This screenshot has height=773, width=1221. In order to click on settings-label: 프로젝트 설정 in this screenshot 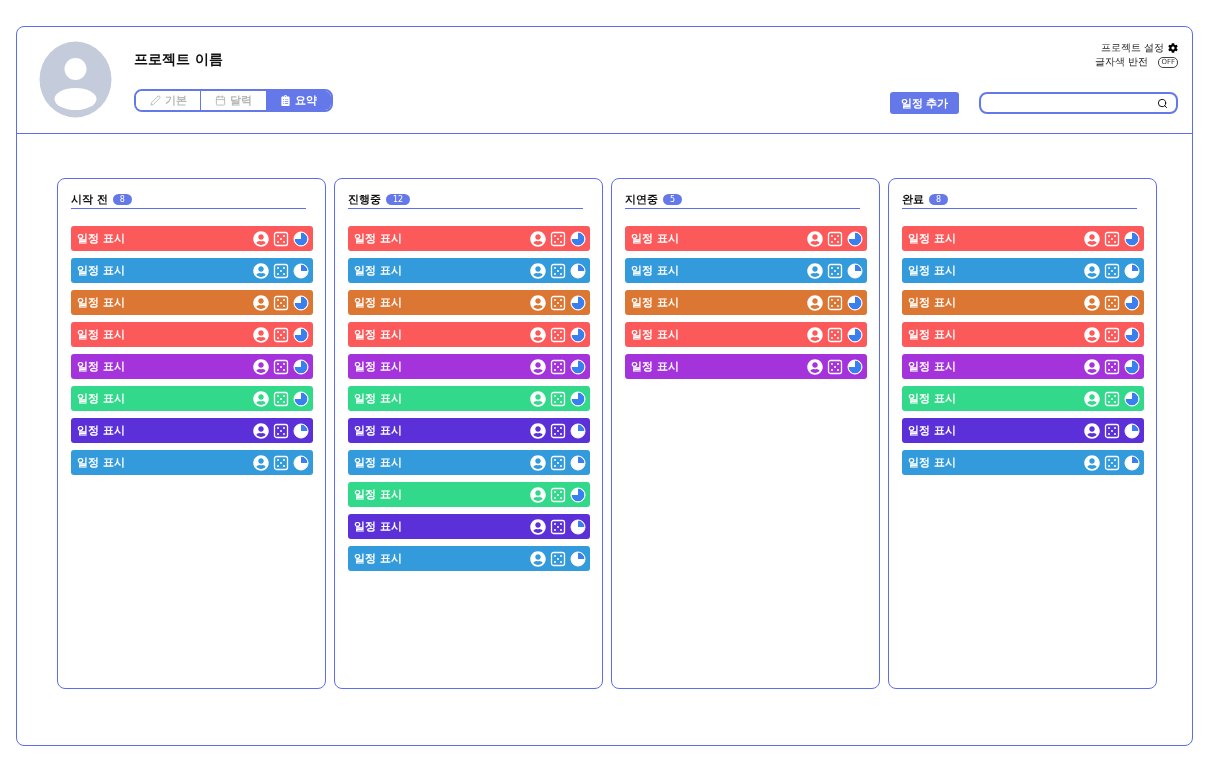, I will do `click(1132, 48)`.